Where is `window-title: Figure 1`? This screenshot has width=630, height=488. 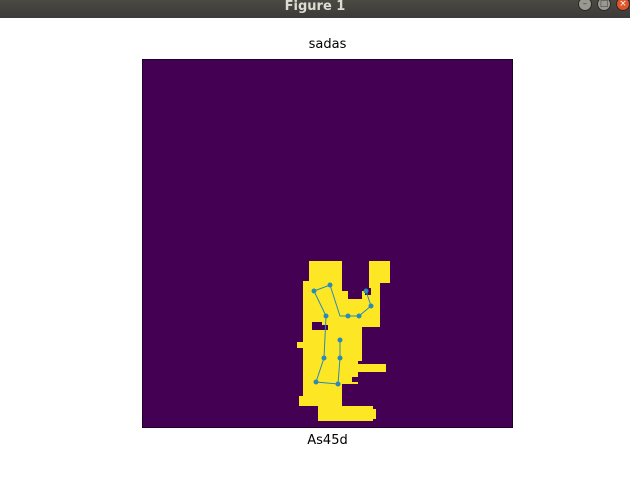
window-title: Figure 1 is located at coordinates (315, 7).